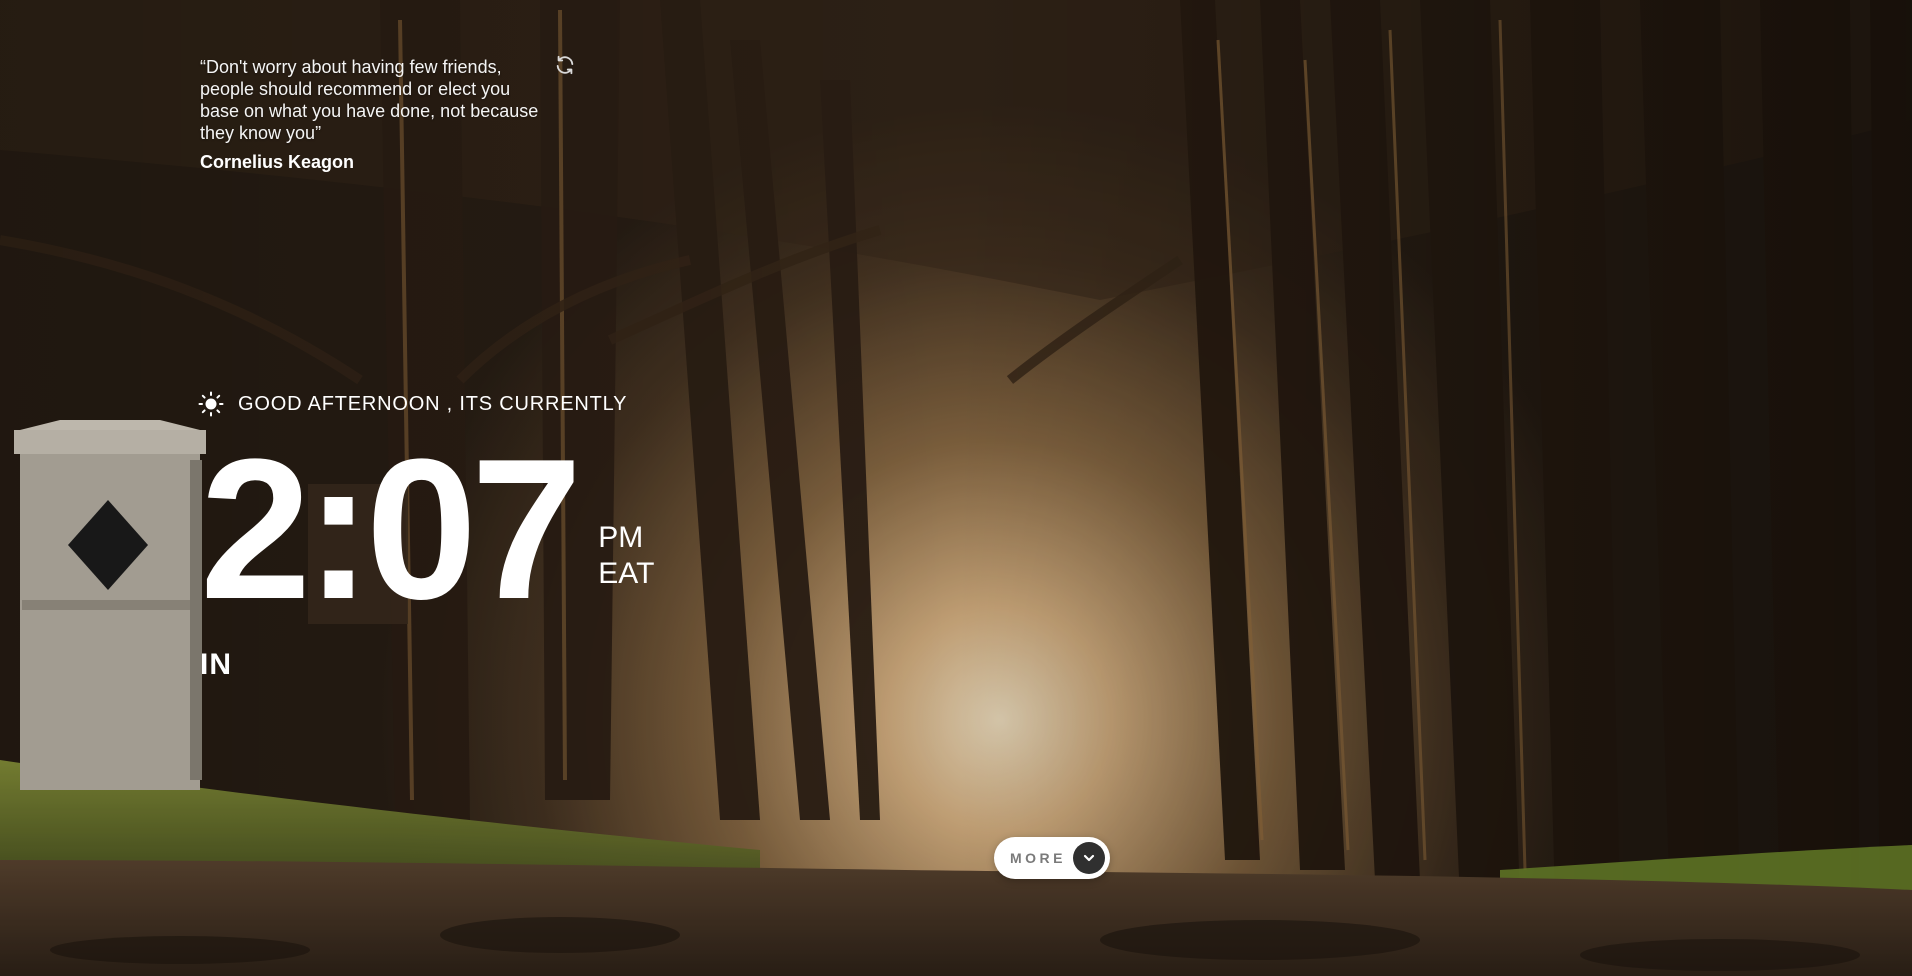  I want to click on clock-time: 2:07, so click(391, 529).